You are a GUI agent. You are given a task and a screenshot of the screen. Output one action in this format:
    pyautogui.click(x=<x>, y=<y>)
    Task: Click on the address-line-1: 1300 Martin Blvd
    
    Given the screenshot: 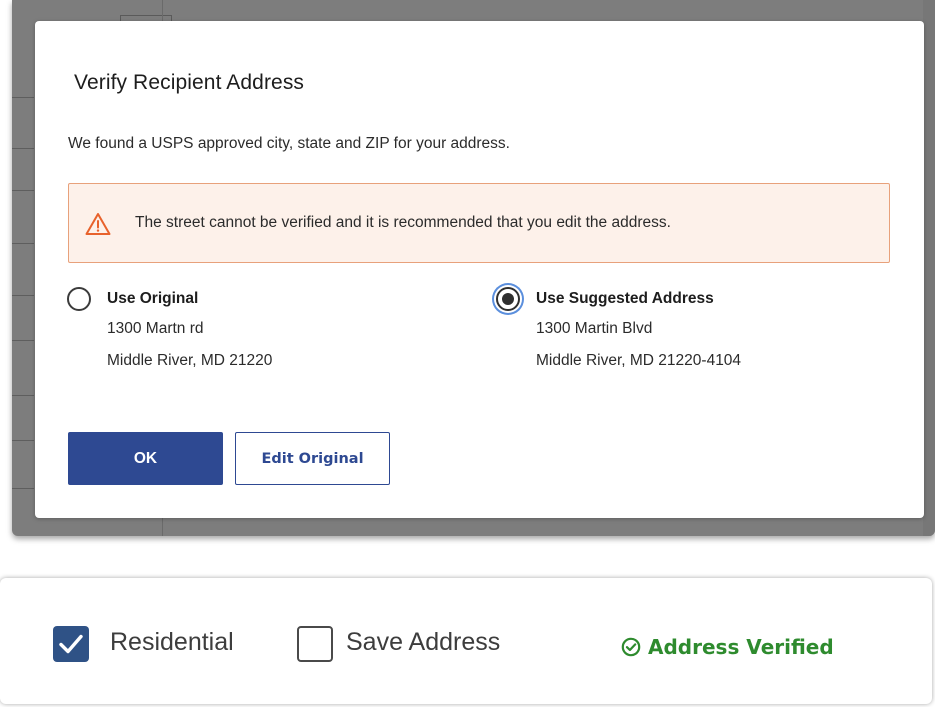 What is the action you would take?
    pyautogui.click(x=594, y=328)
    